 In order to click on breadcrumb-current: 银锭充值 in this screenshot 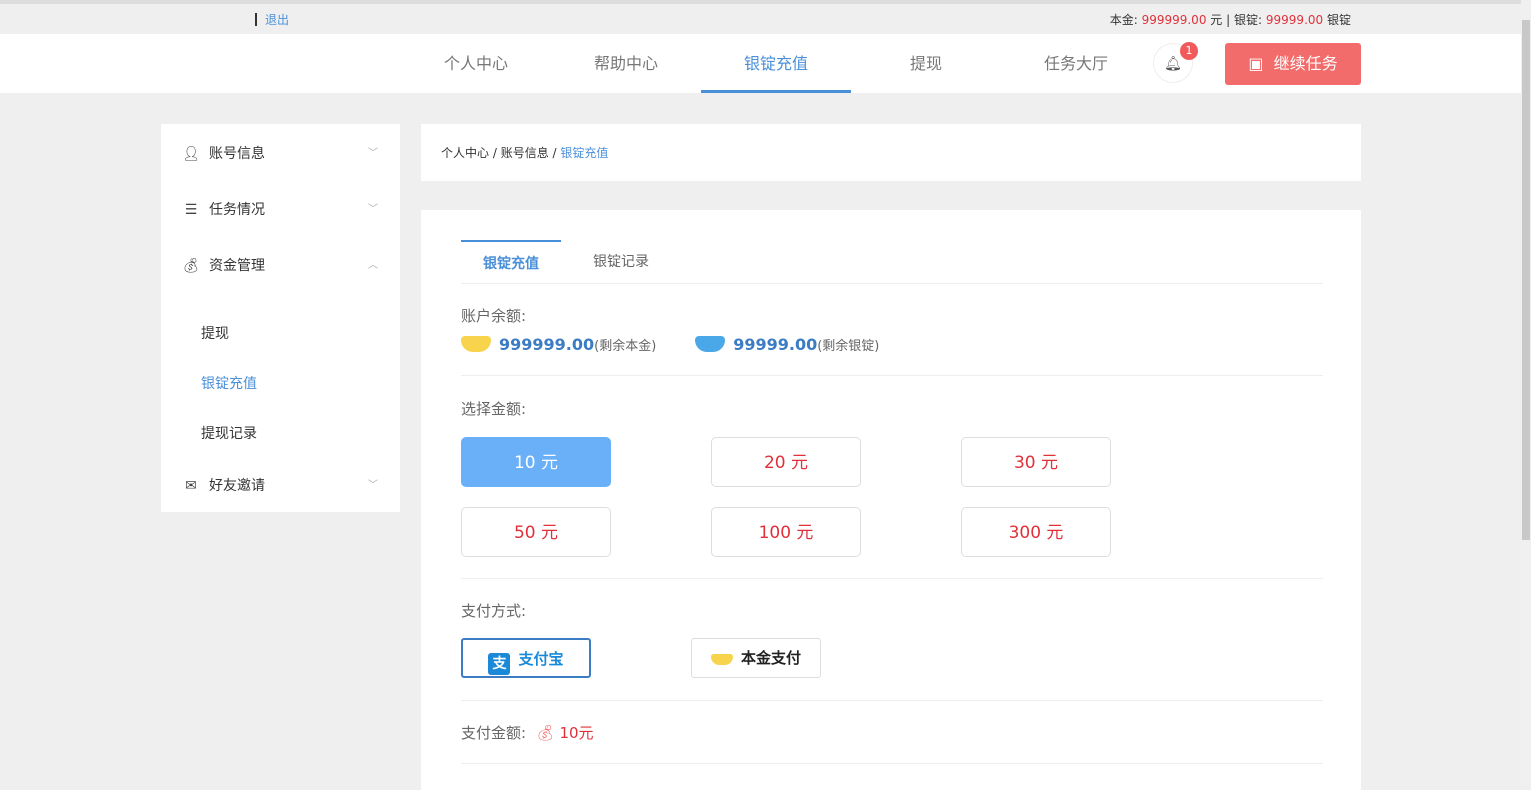, I will do `click(584, 153)`.